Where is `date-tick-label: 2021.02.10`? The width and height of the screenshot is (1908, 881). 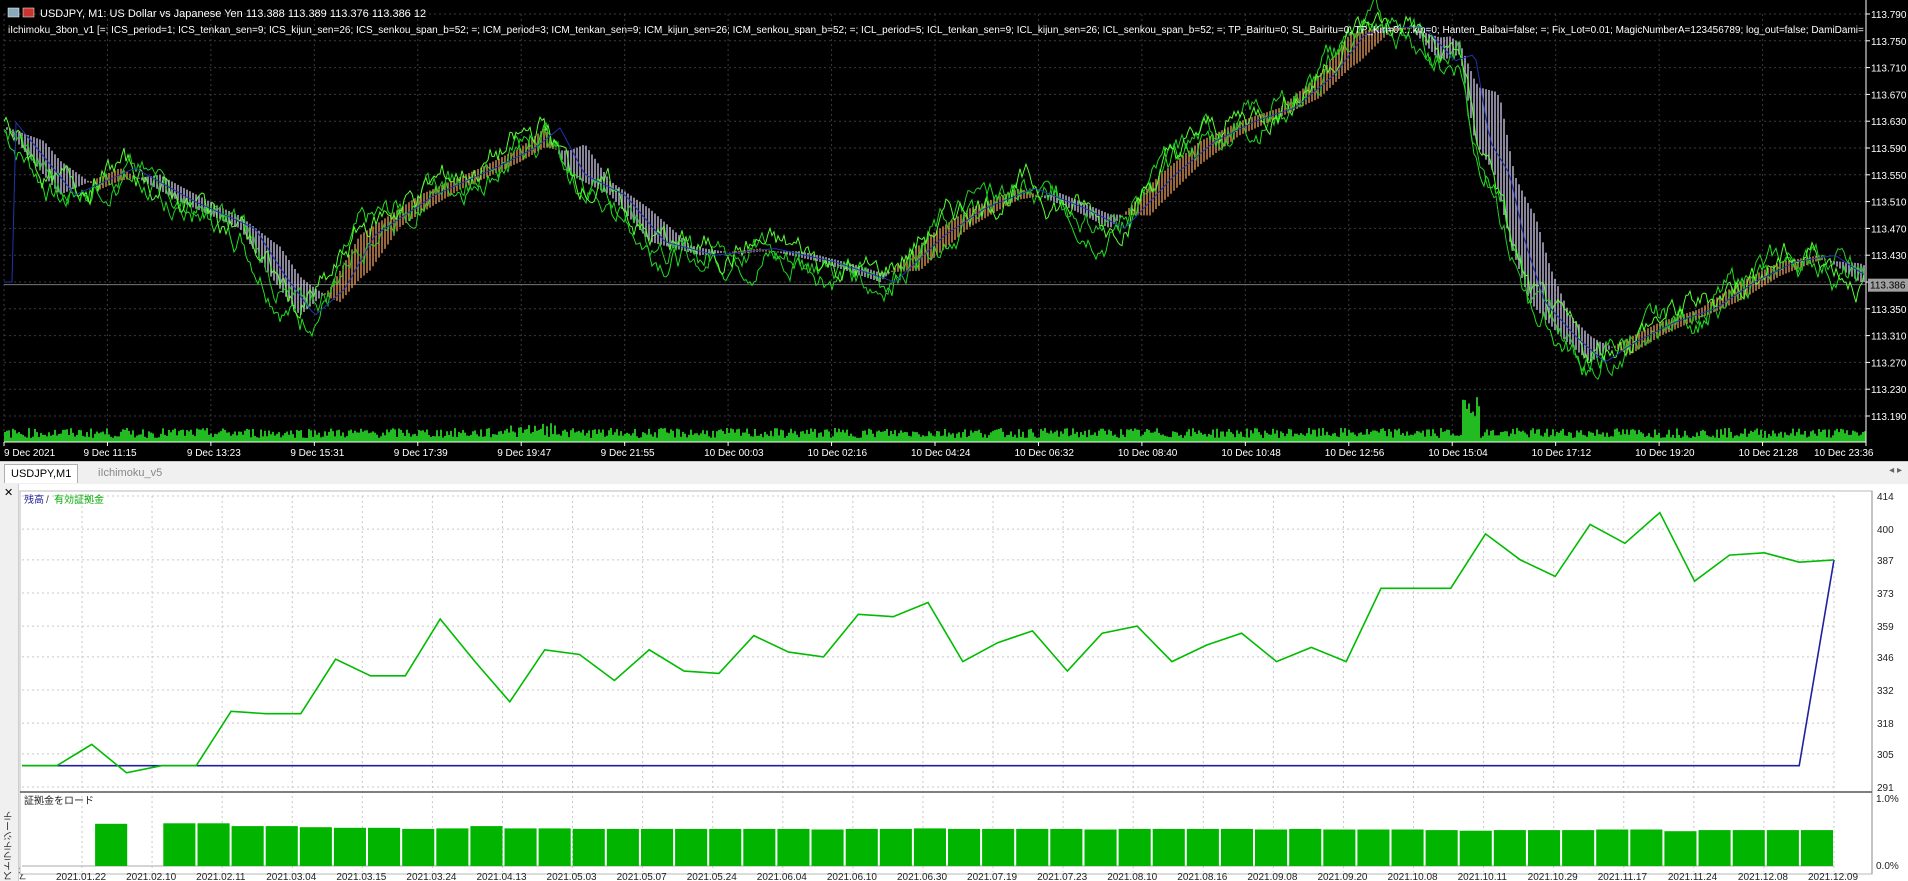
date-tick-label: 2021.02.10 is located at coordinates (151, 876).